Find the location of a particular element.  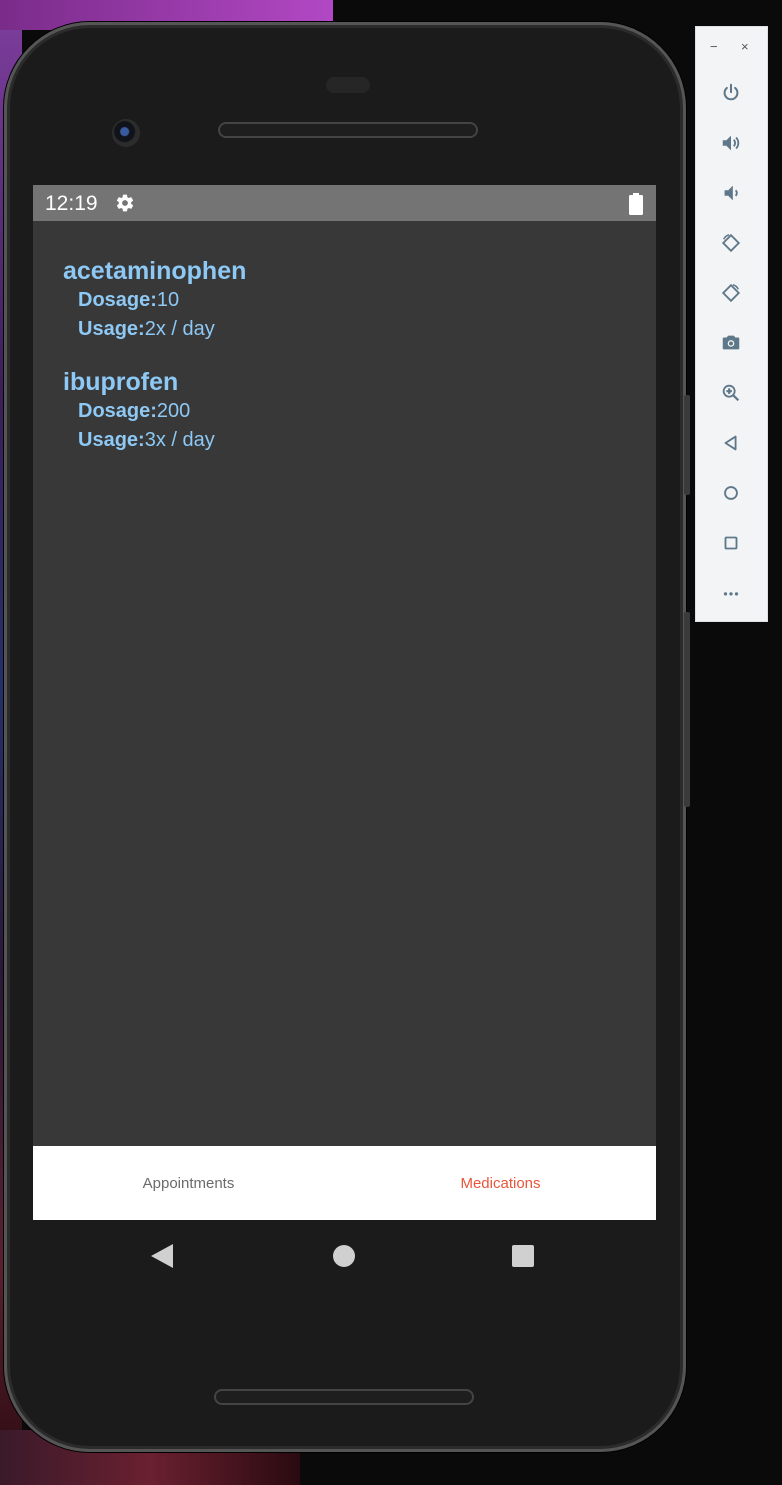

rotate-left-icon is located at coordinates (731, 243).